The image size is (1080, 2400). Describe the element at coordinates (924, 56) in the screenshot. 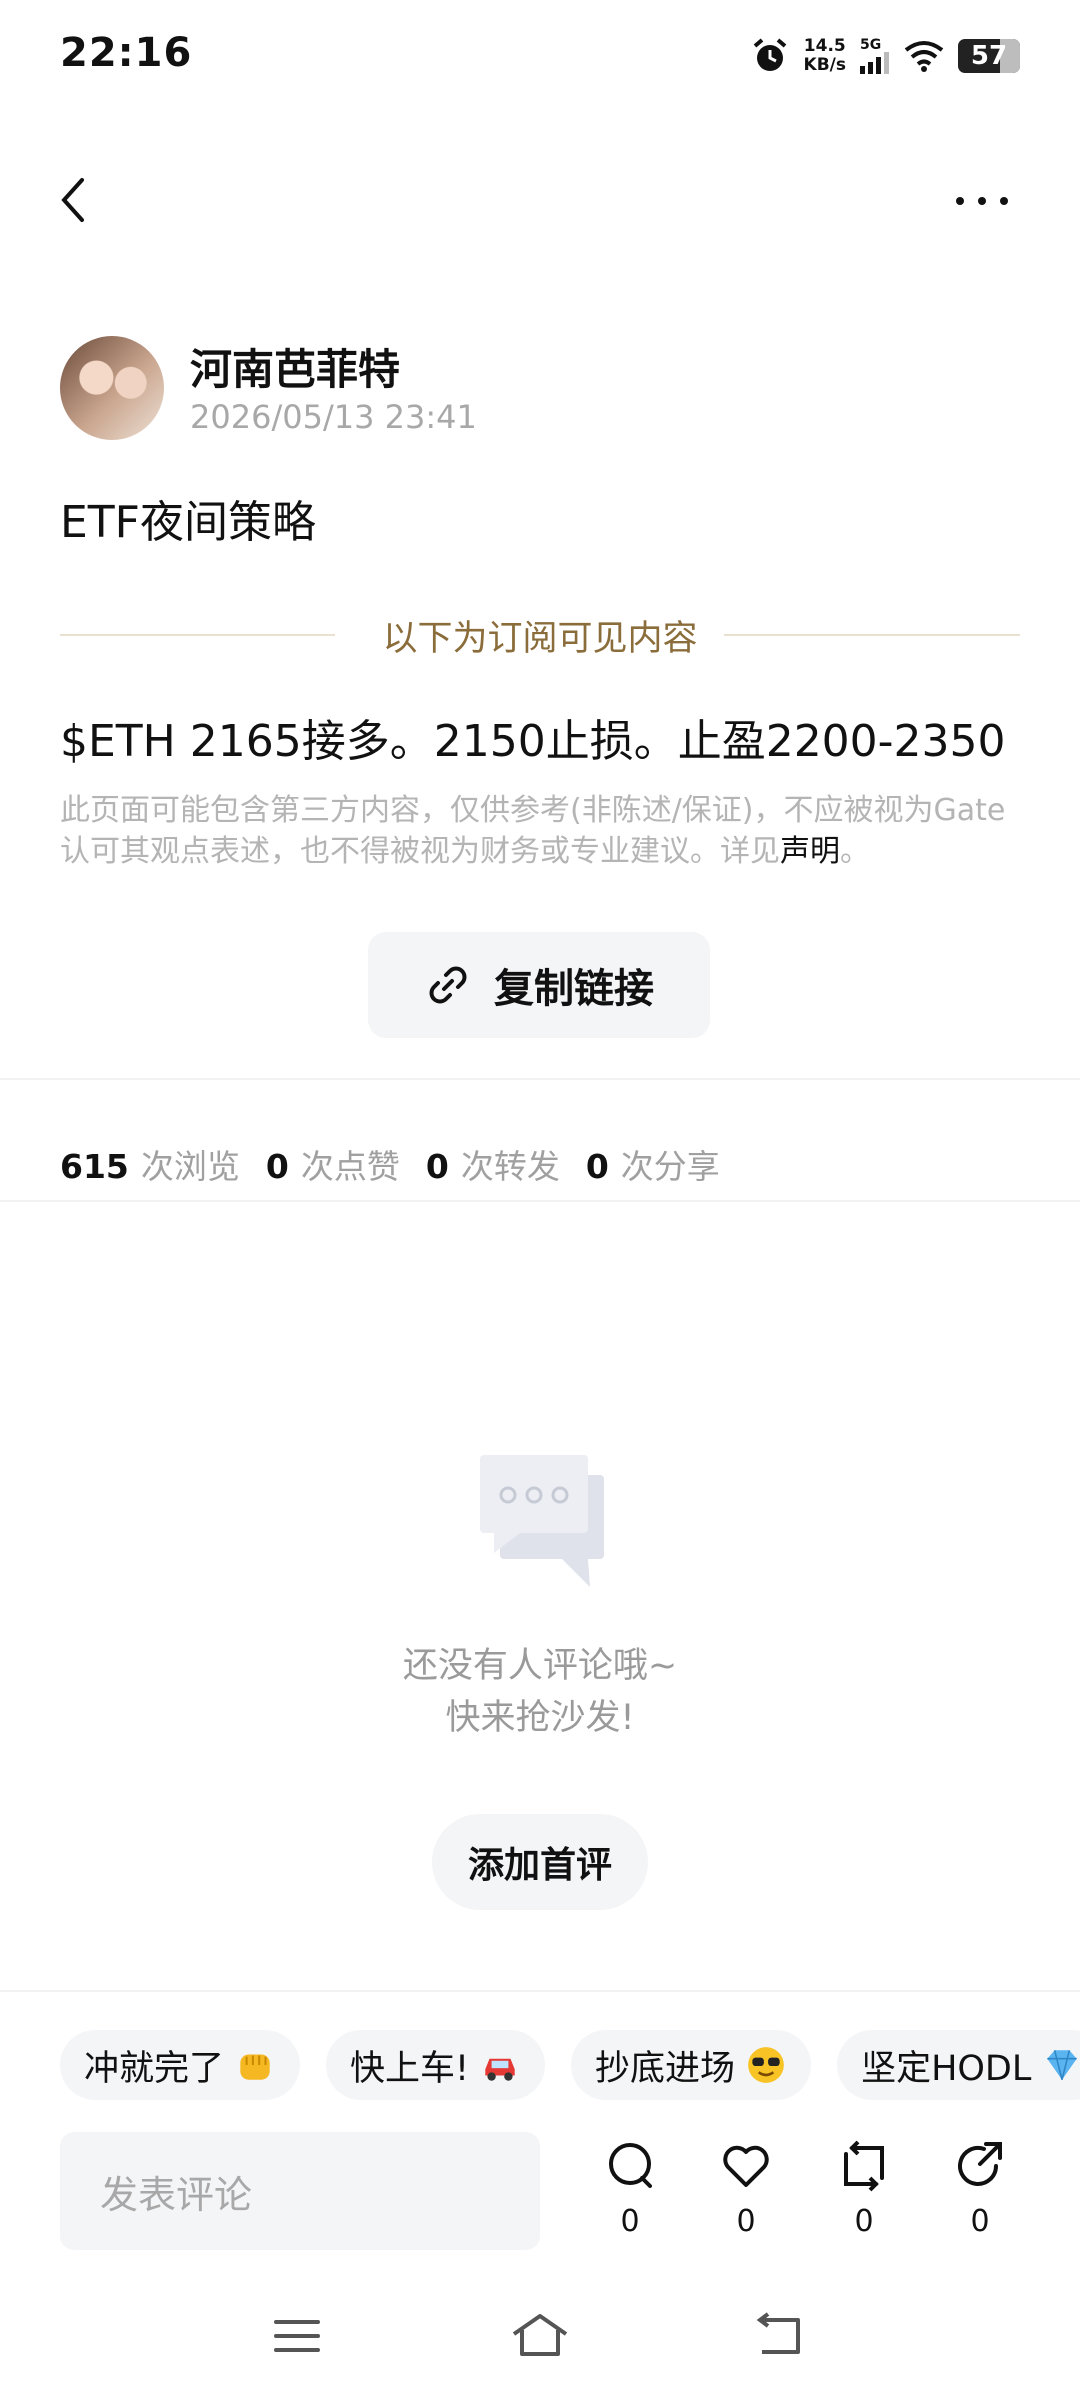

I see `wifi-icon` at that location.